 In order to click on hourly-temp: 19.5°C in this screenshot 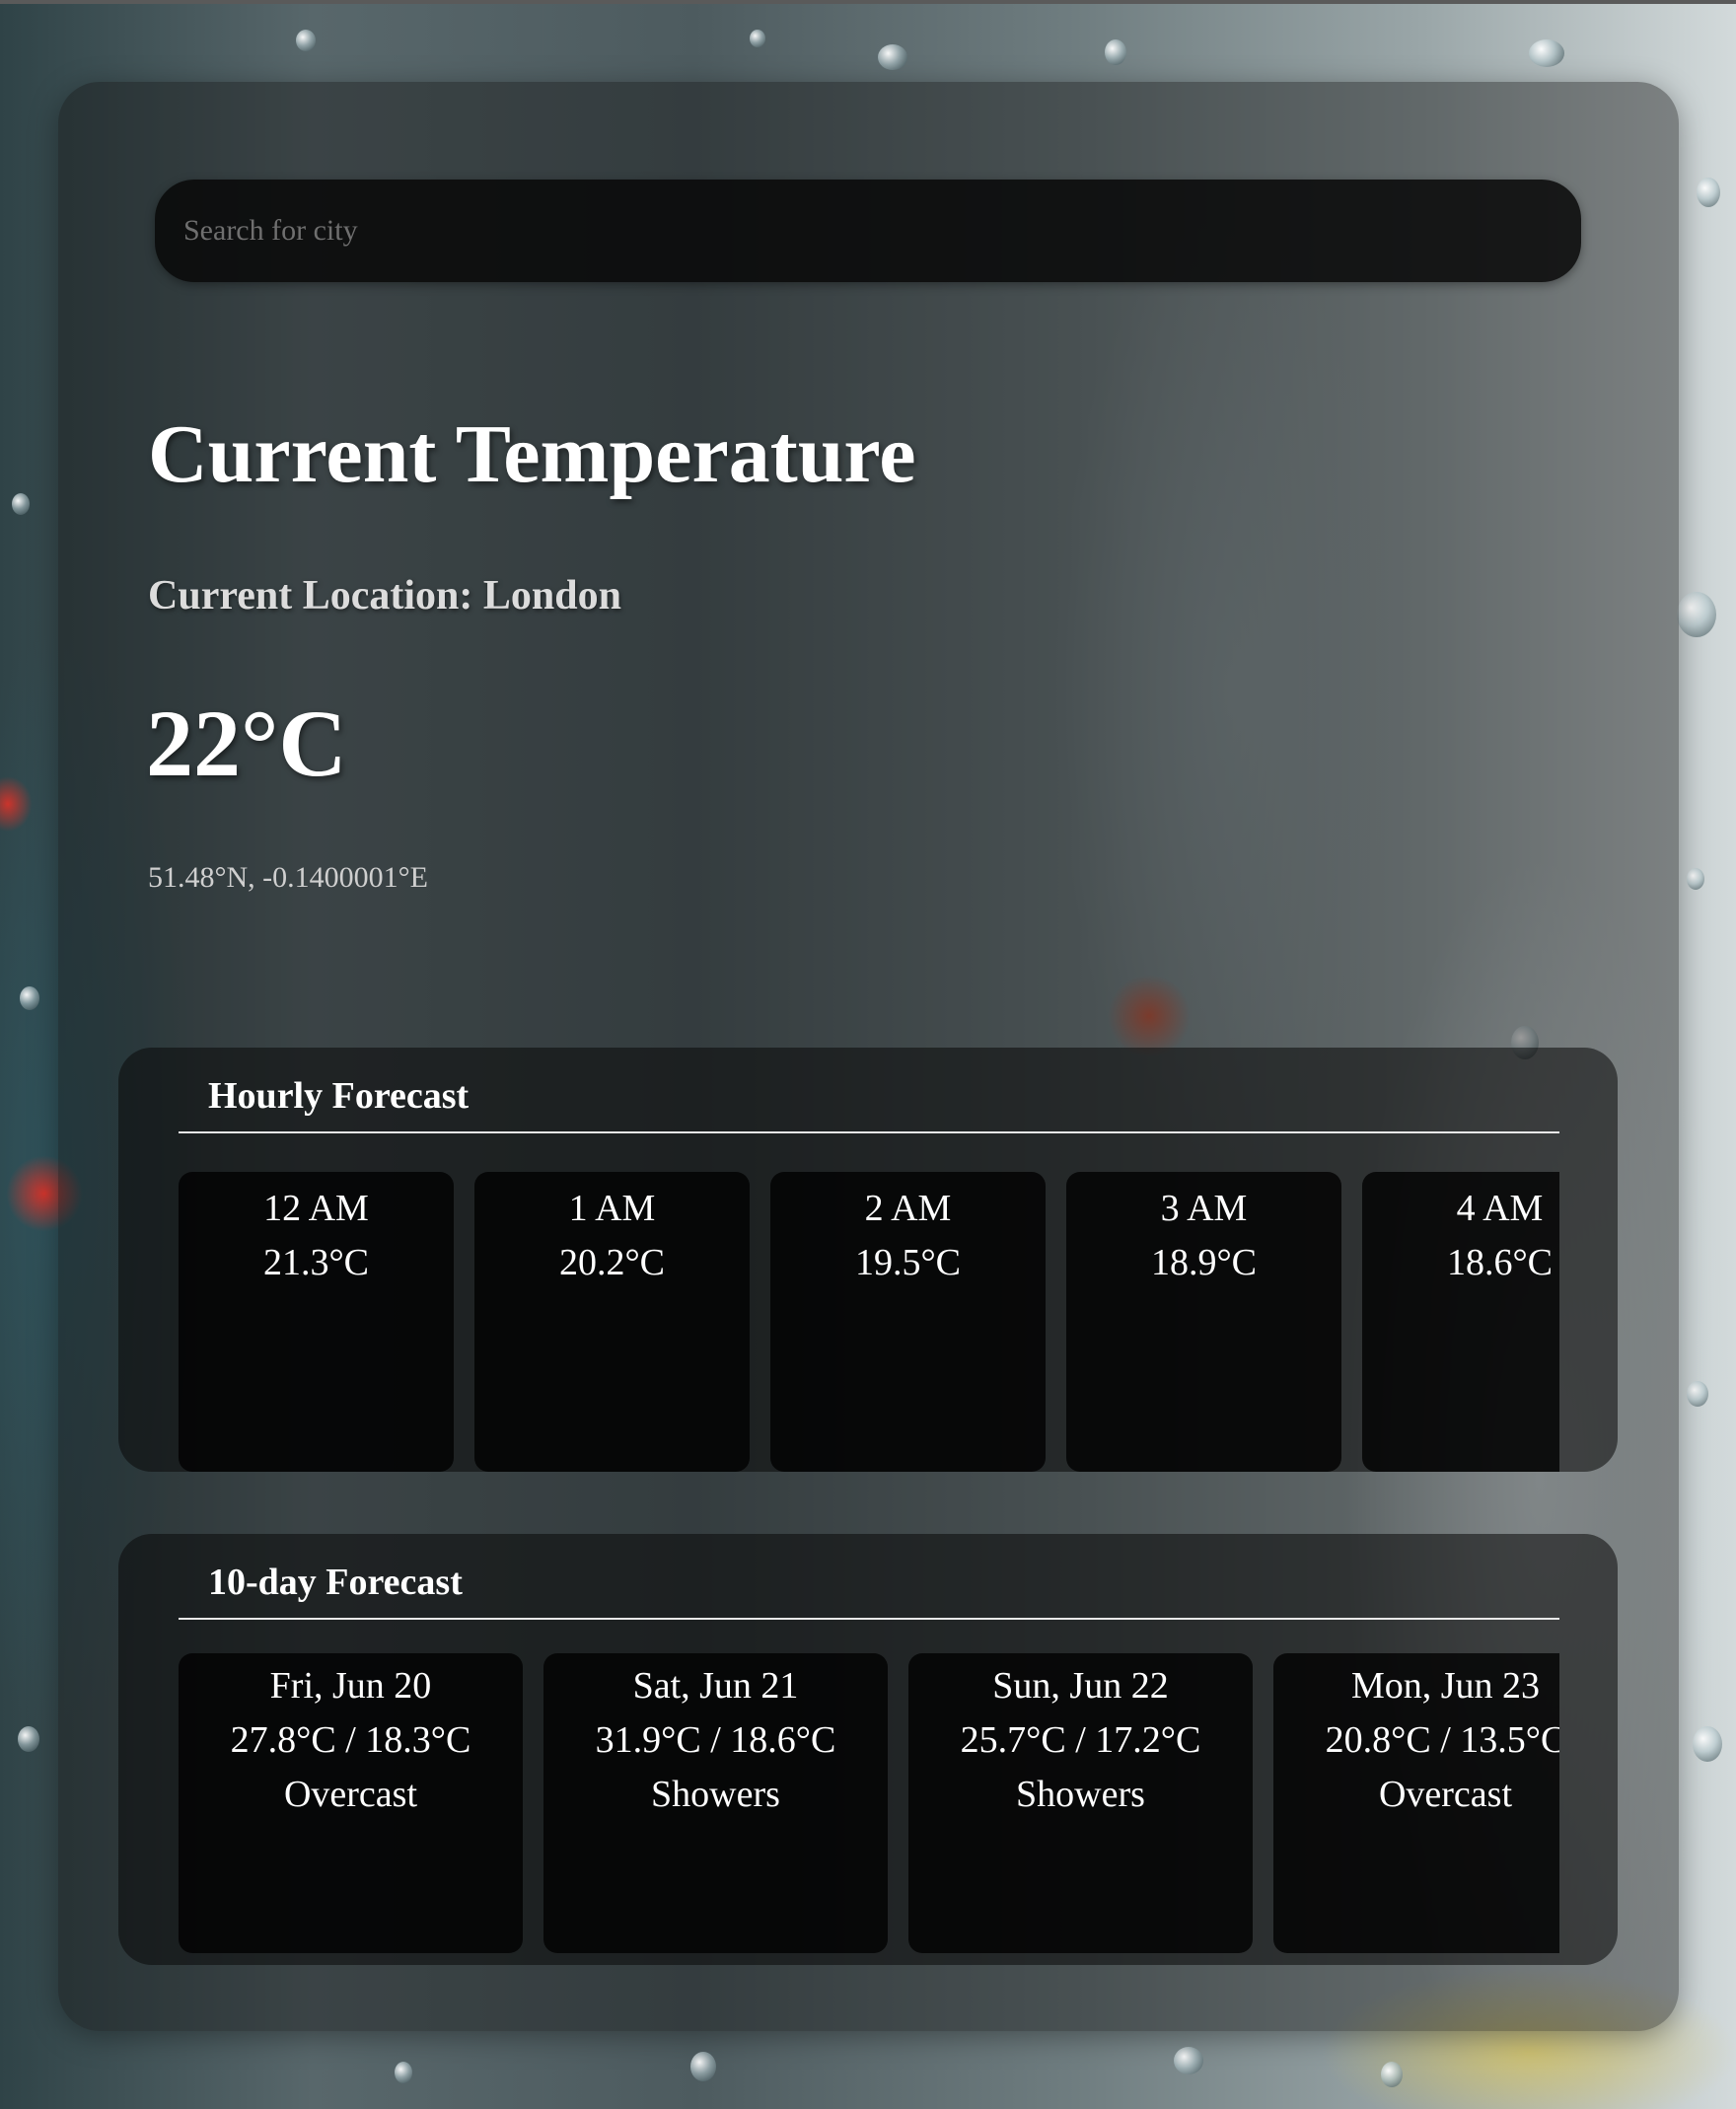, I will do `click(908, 1262)`.